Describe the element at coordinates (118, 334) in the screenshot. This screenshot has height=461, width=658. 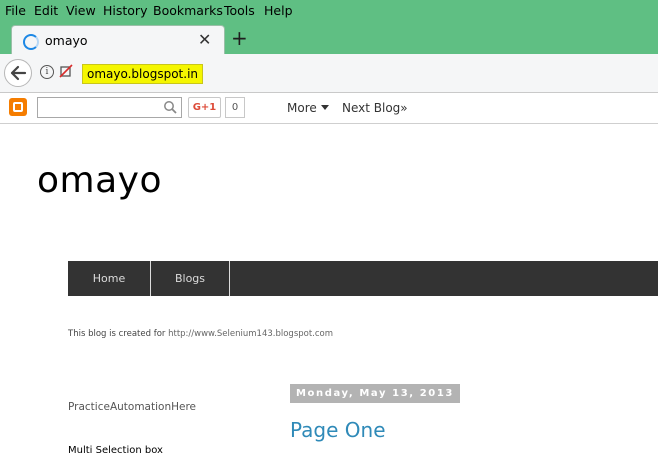
I see `description-text: This blog is created for` at that location.